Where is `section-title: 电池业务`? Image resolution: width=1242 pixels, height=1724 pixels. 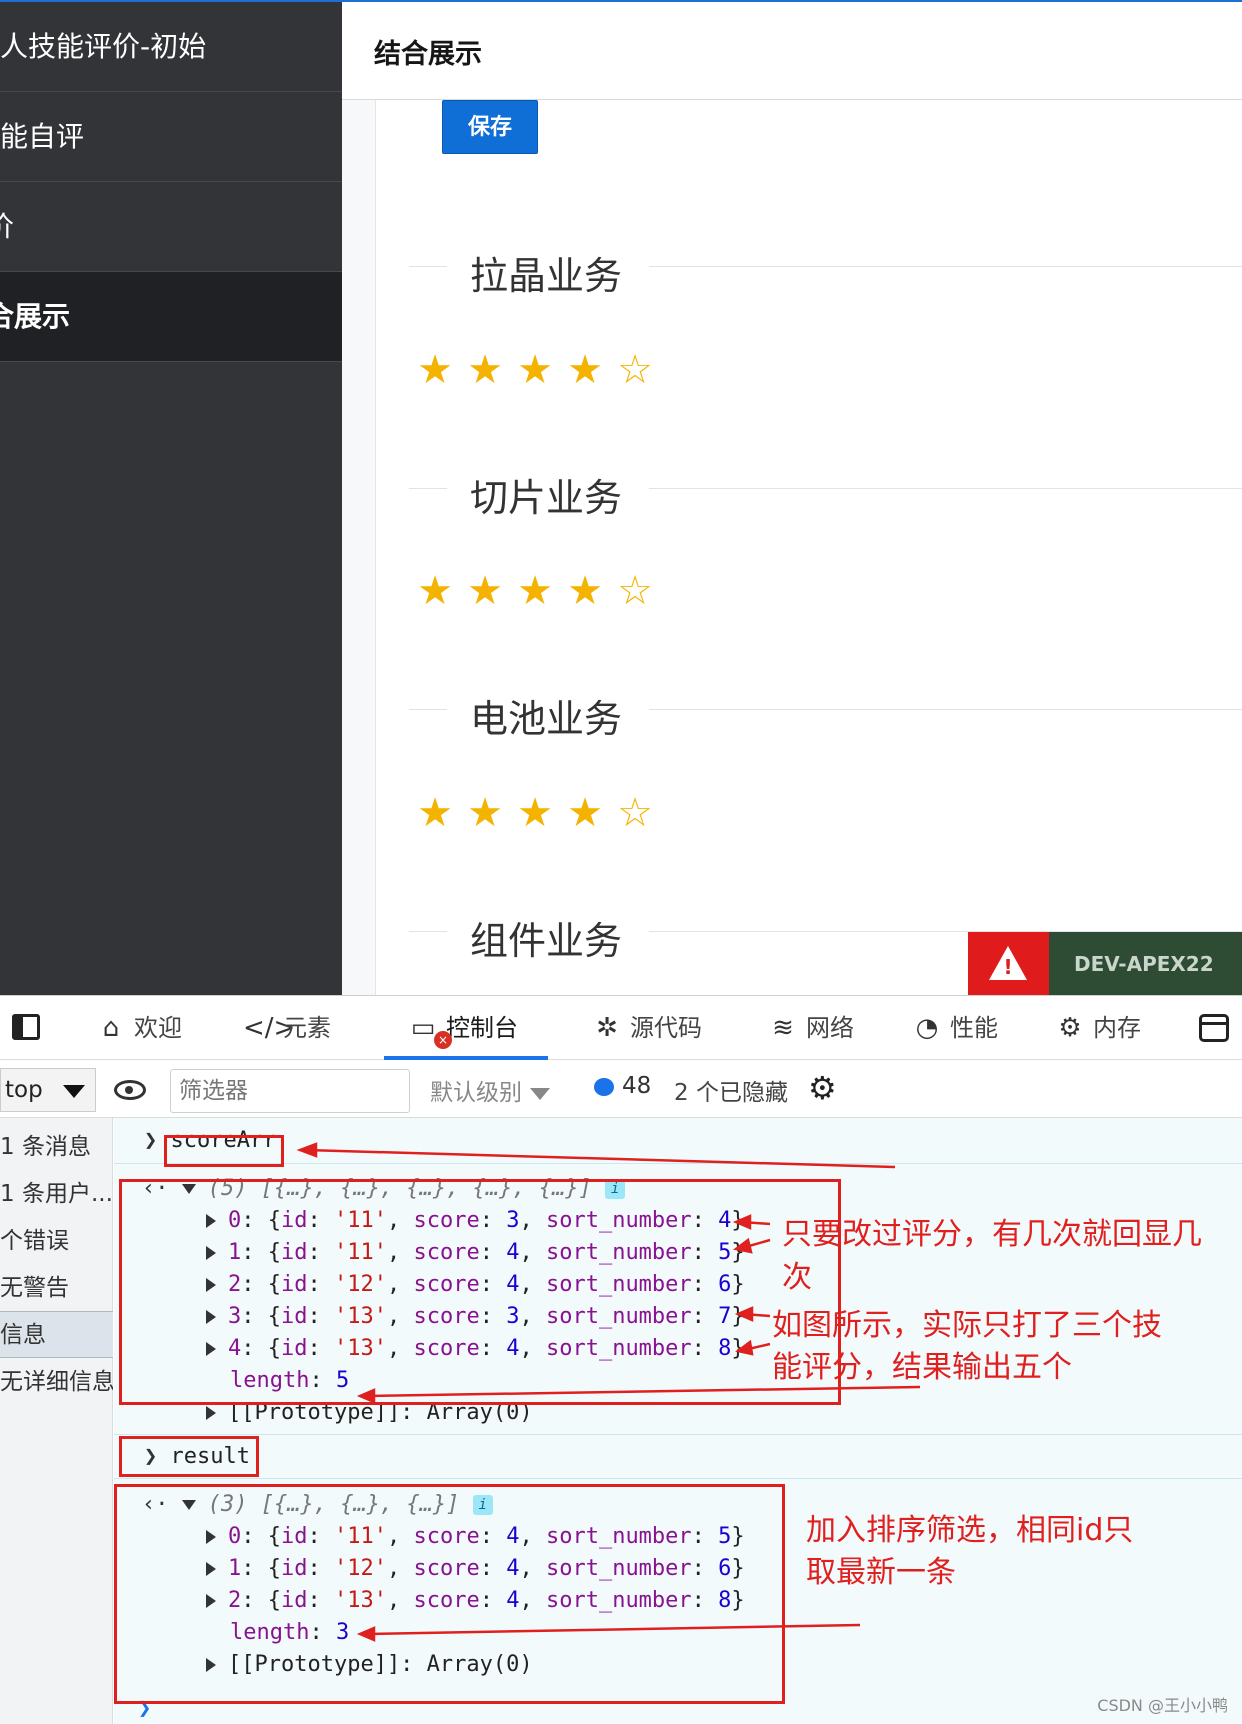 section-title: 电池业务 is located at coordinates (546, 719).